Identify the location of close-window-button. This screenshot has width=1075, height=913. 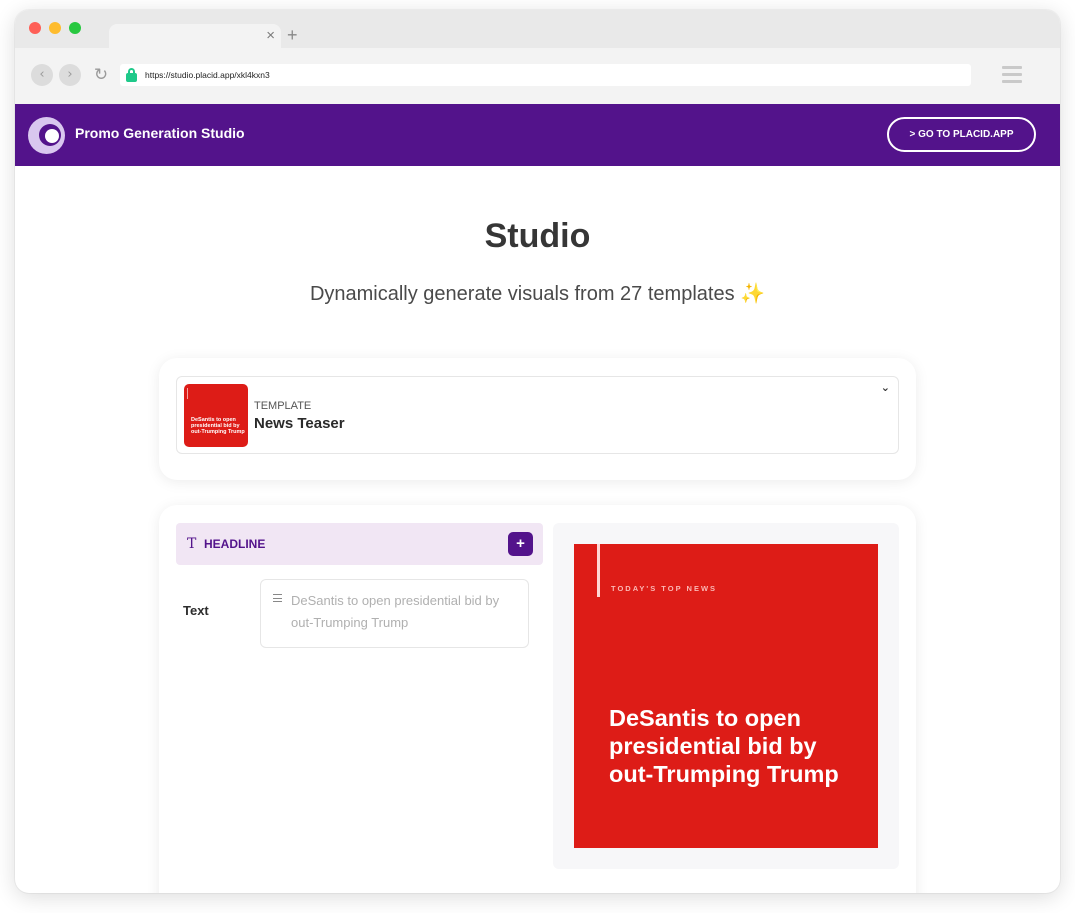
(35, 28).